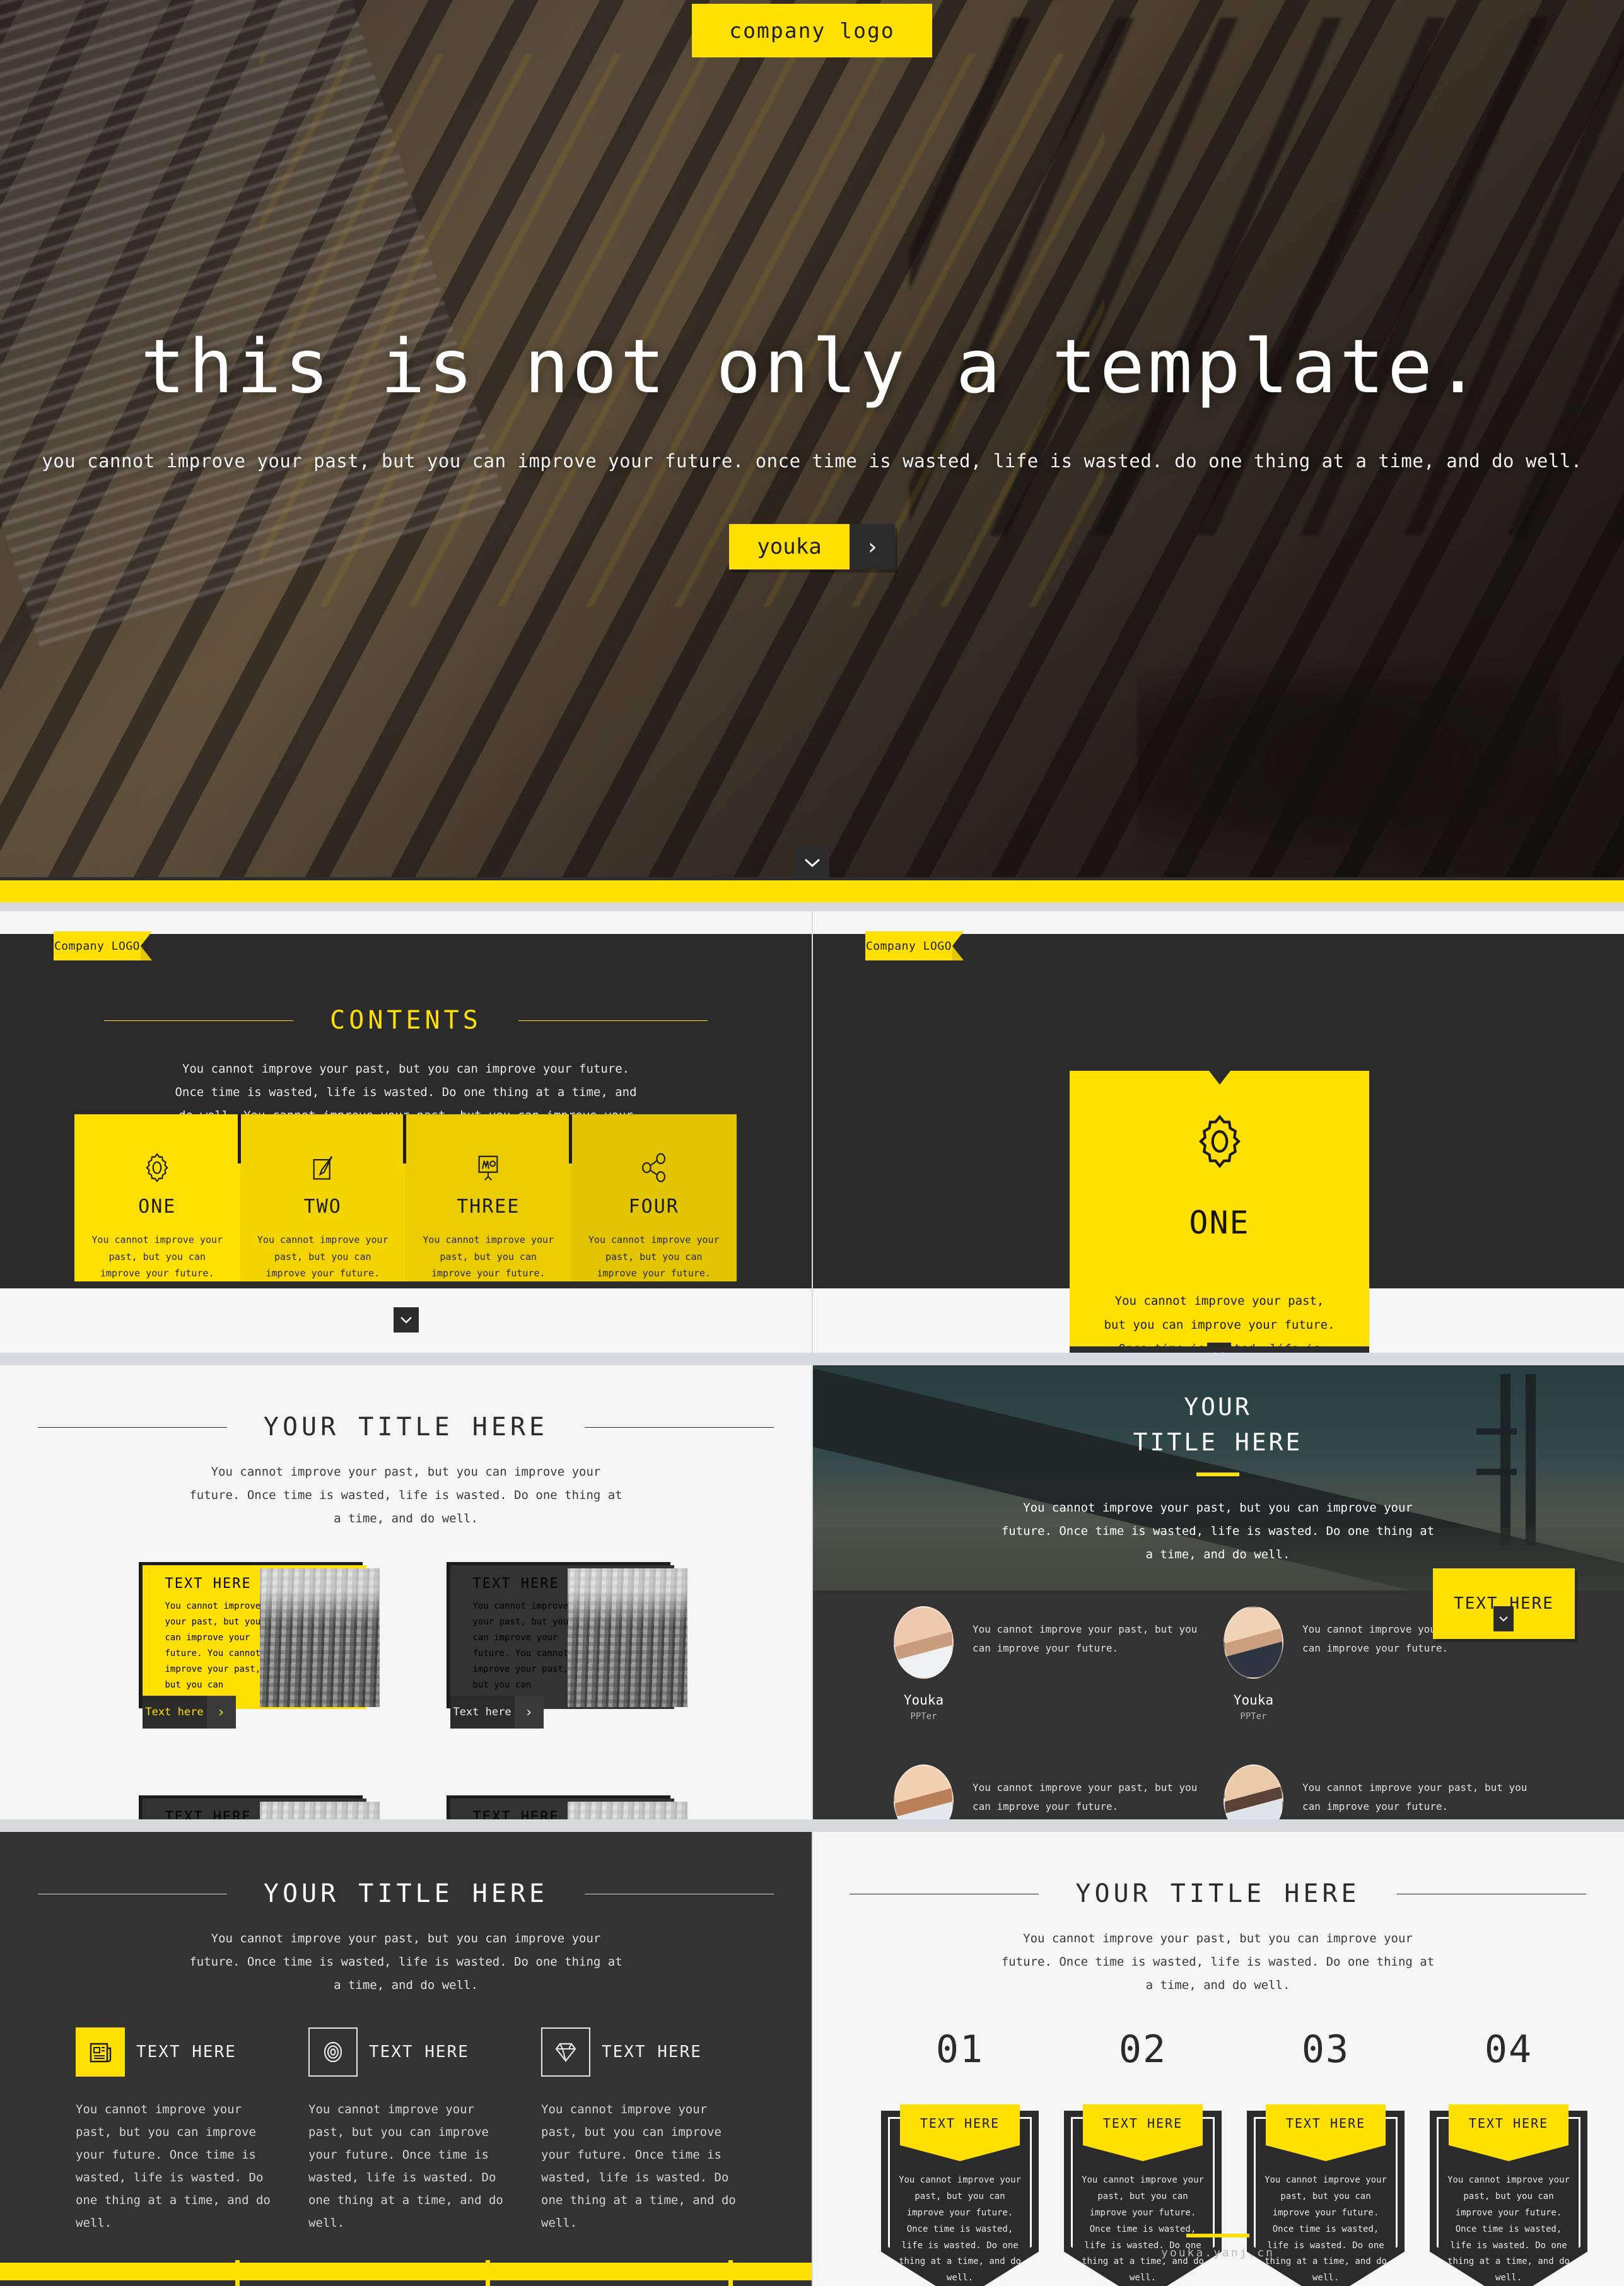 Image resolution: width=1624 pixels, height=2286 pixels. What do you see at coordinates (1509, 2049) in the screenshot?
I see `step-number: 04` at bounding box center [1509, 2049].